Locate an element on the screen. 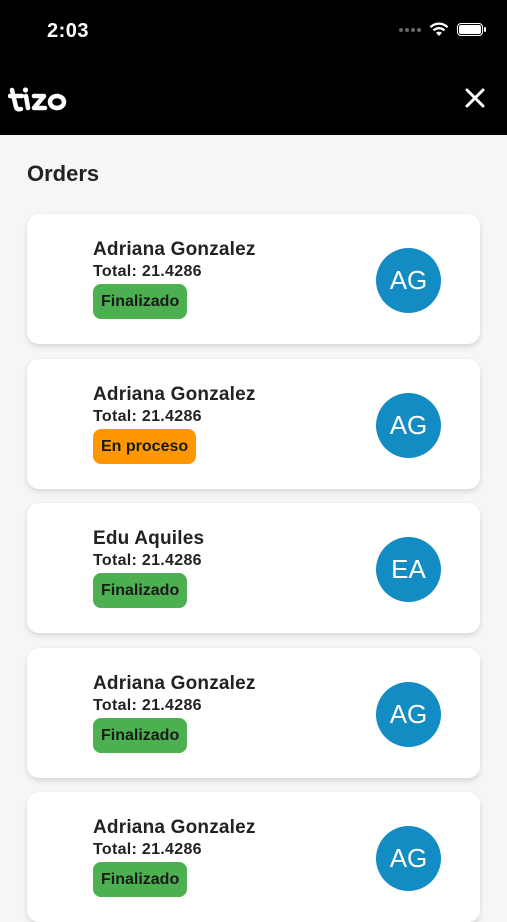  avatar: EA is located at coordinates (408, 569).